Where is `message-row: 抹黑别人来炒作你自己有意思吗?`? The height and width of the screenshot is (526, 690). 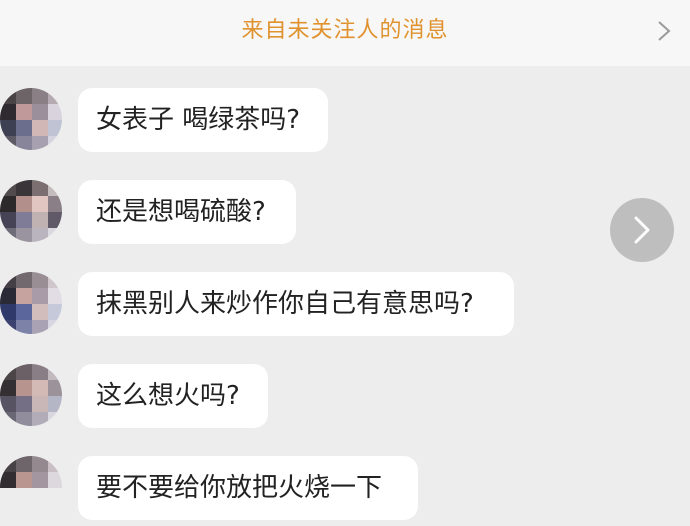 message-row: 抹黑别人来炒作你自己有意思吗? is located at coordinates (345, 307).